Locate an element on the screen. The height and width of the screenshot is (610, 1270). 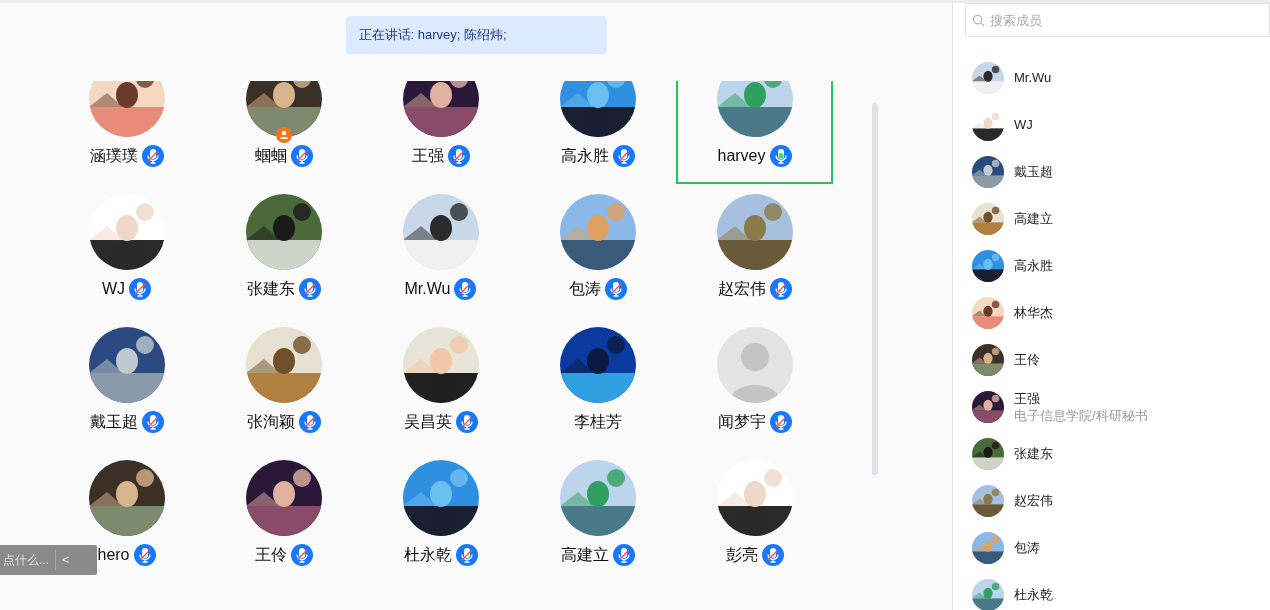
member-list-item: 赵宏伟 is located at coordinates (1117, 500).